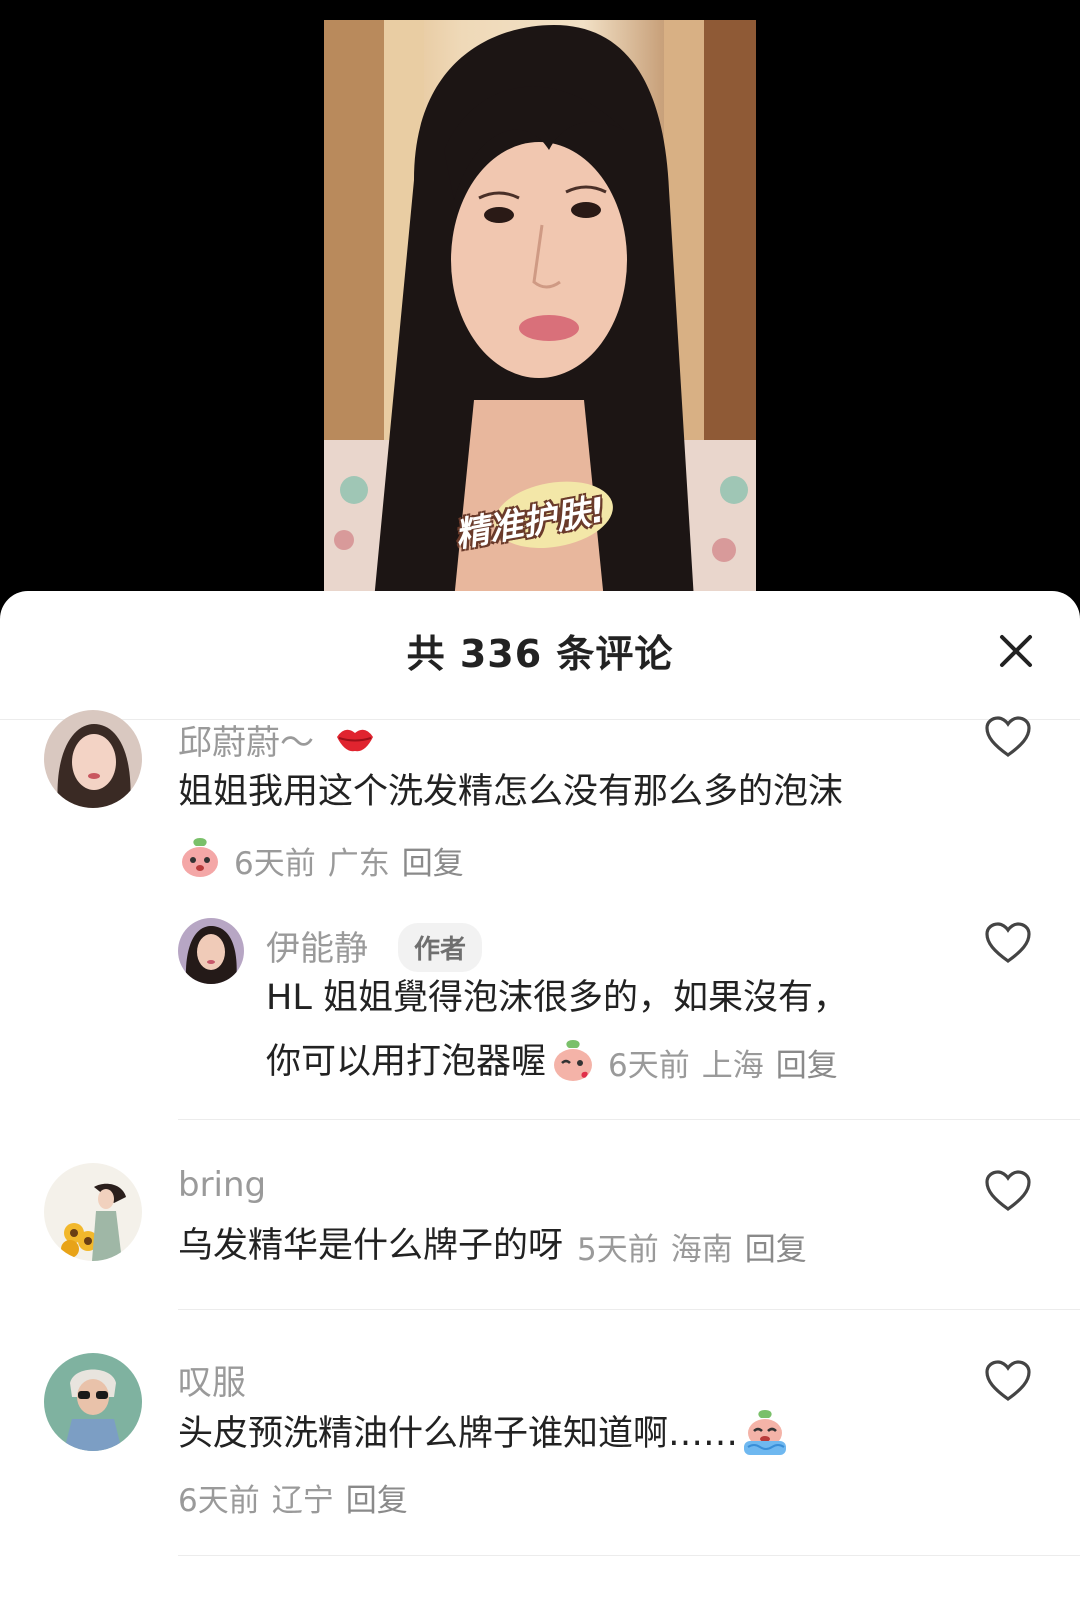 The width and height of the screenshot is (1080, 1606). What do you see at coordinates (701, 1249) in the screenshot?
I see `comment-location: 海南` at bounding box center [701, 1249].